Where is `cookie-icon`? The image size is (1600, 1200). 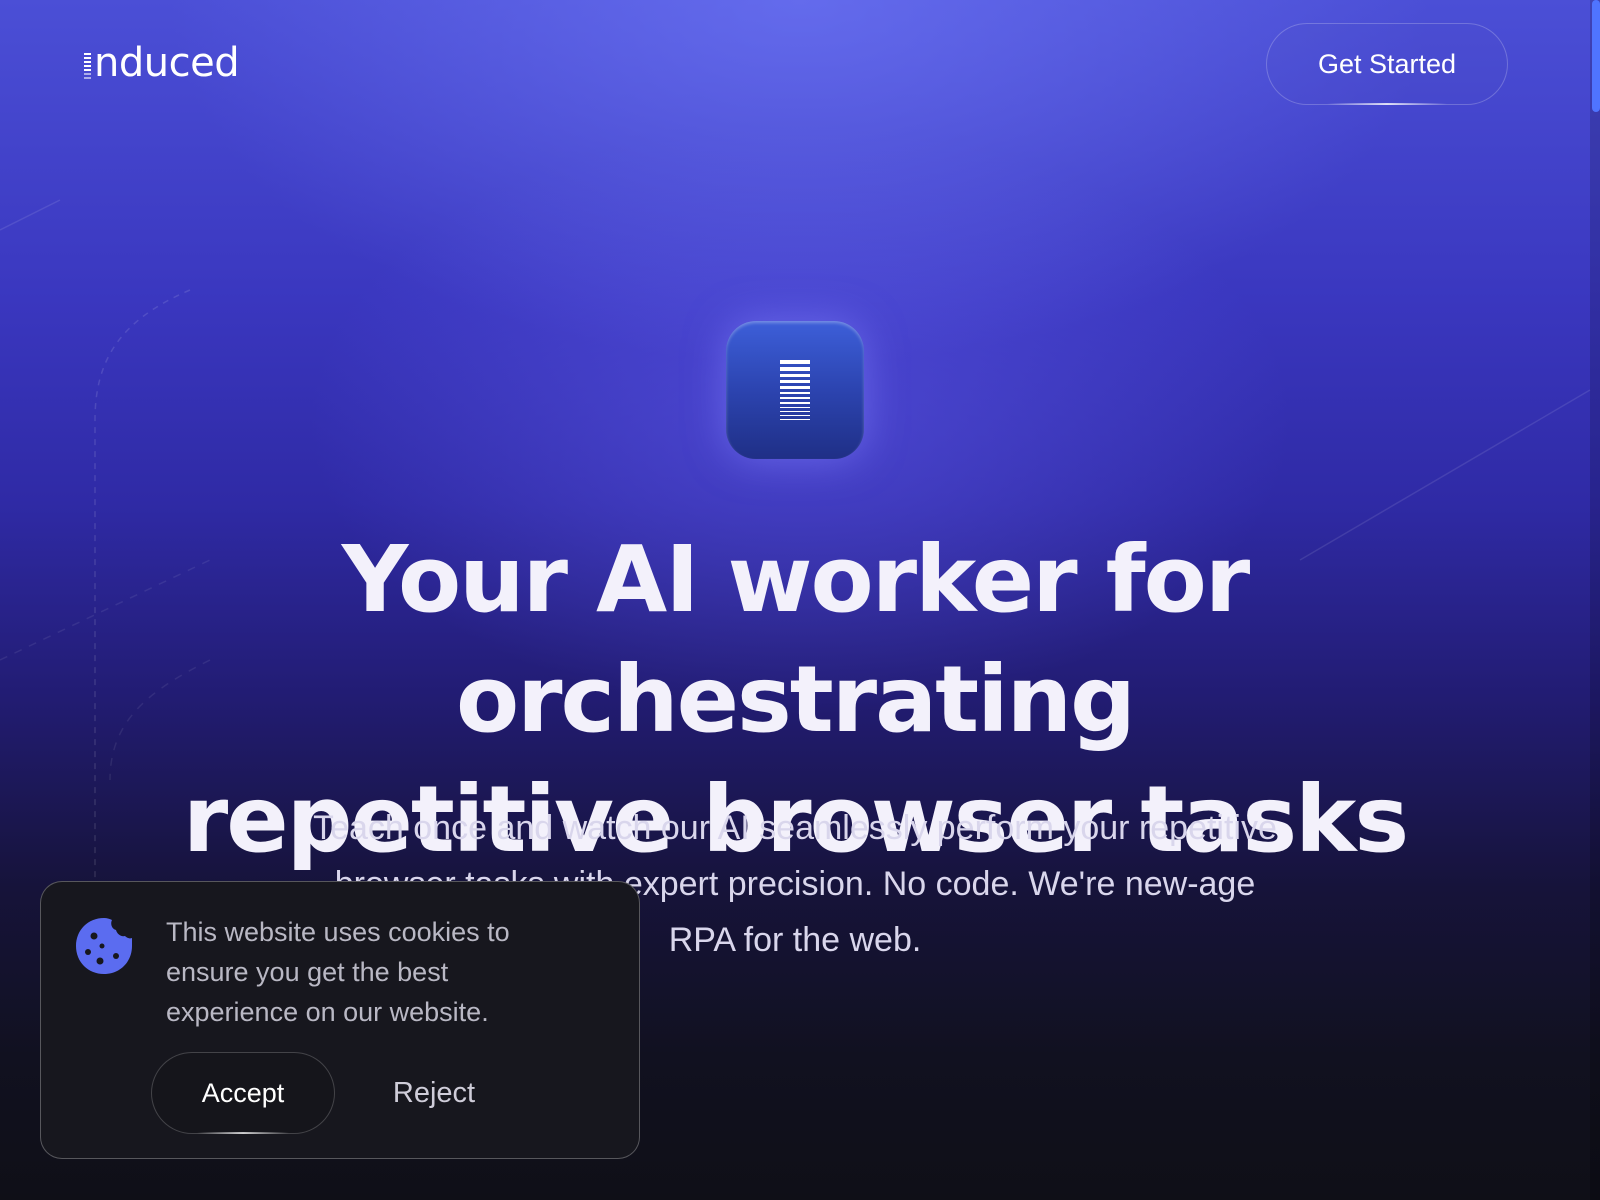 cookie-icon is located at coordinates (104, 946).